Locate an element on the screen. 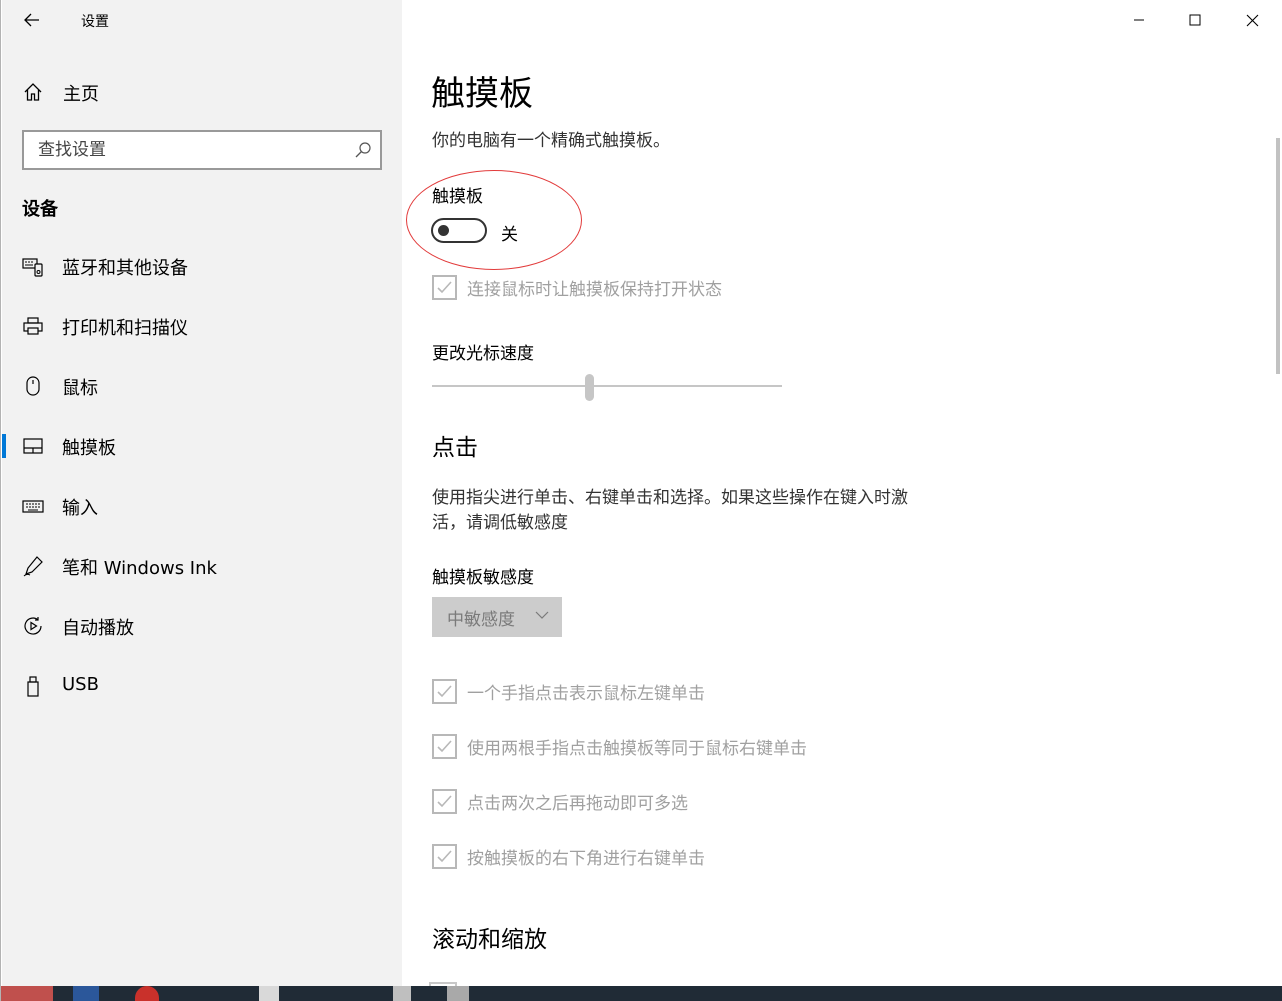 The image size is (1282, 1001). sidebar-item-label: 自动播放 is located at coordinates (98, 628).